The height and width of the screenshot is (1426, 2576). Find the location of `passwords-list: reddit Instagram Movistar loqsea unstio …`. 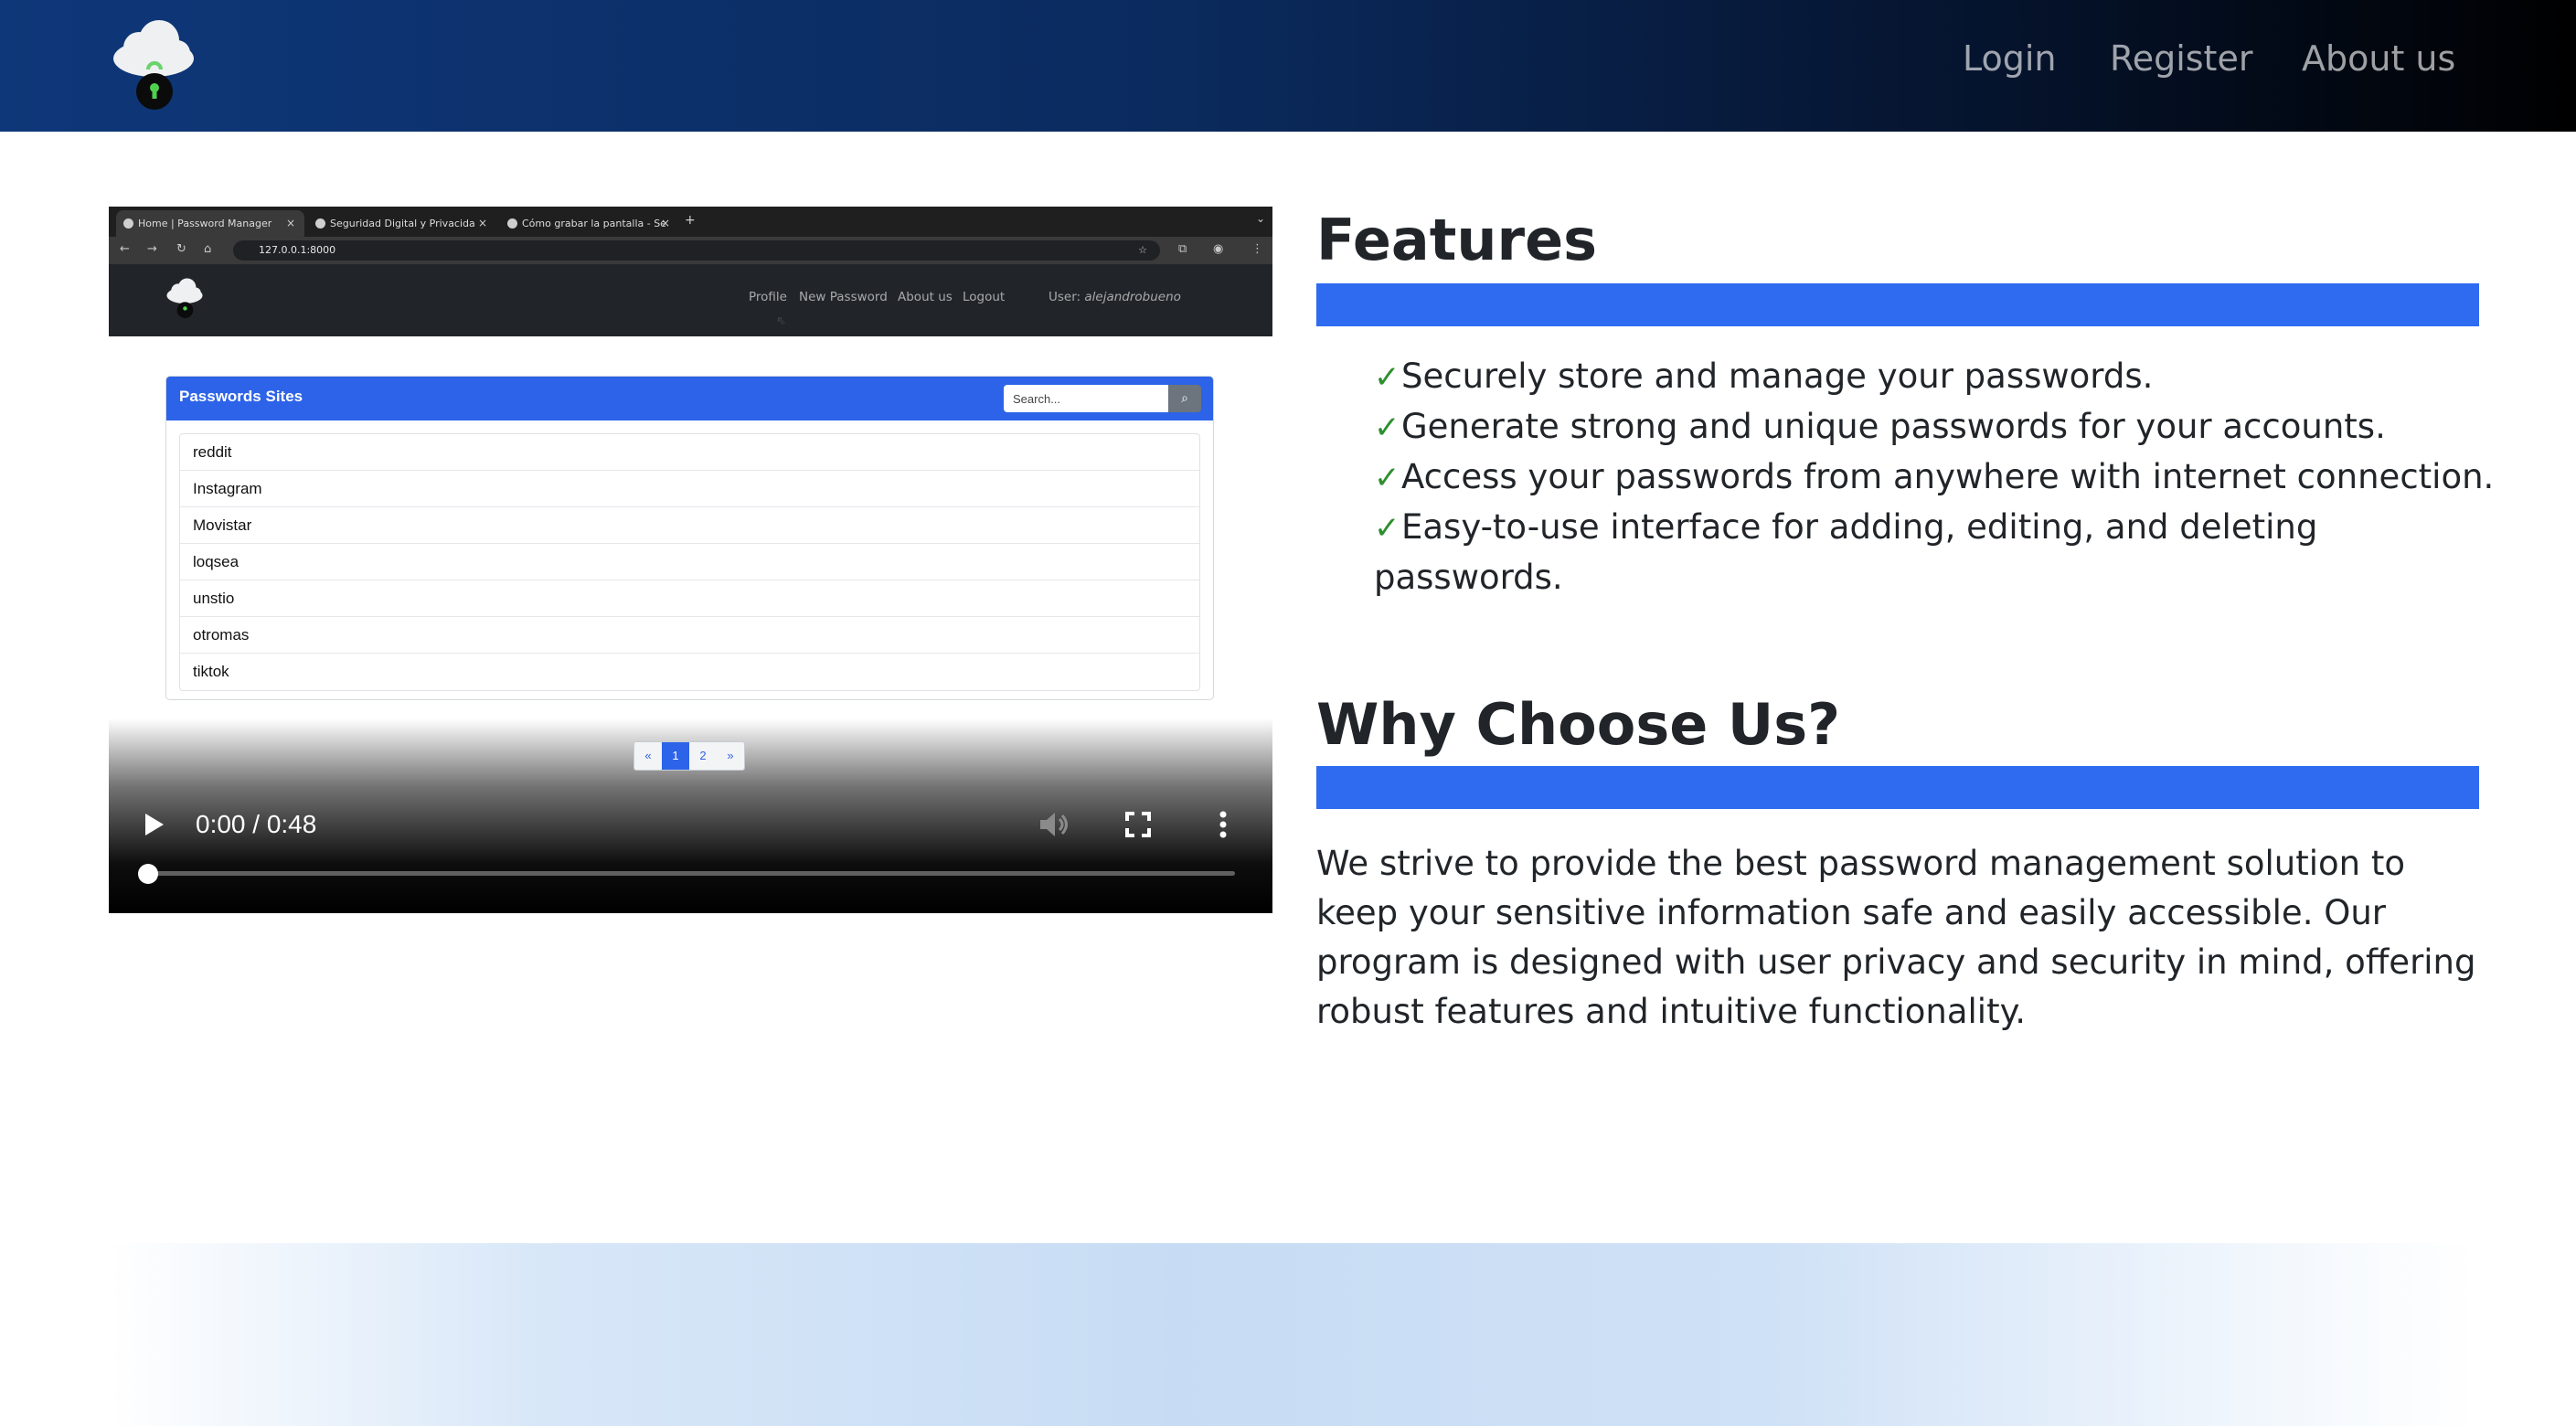

passwords-list: reddit Instagram Movistar loqsea unstio … is located at coordinates (689, 562).